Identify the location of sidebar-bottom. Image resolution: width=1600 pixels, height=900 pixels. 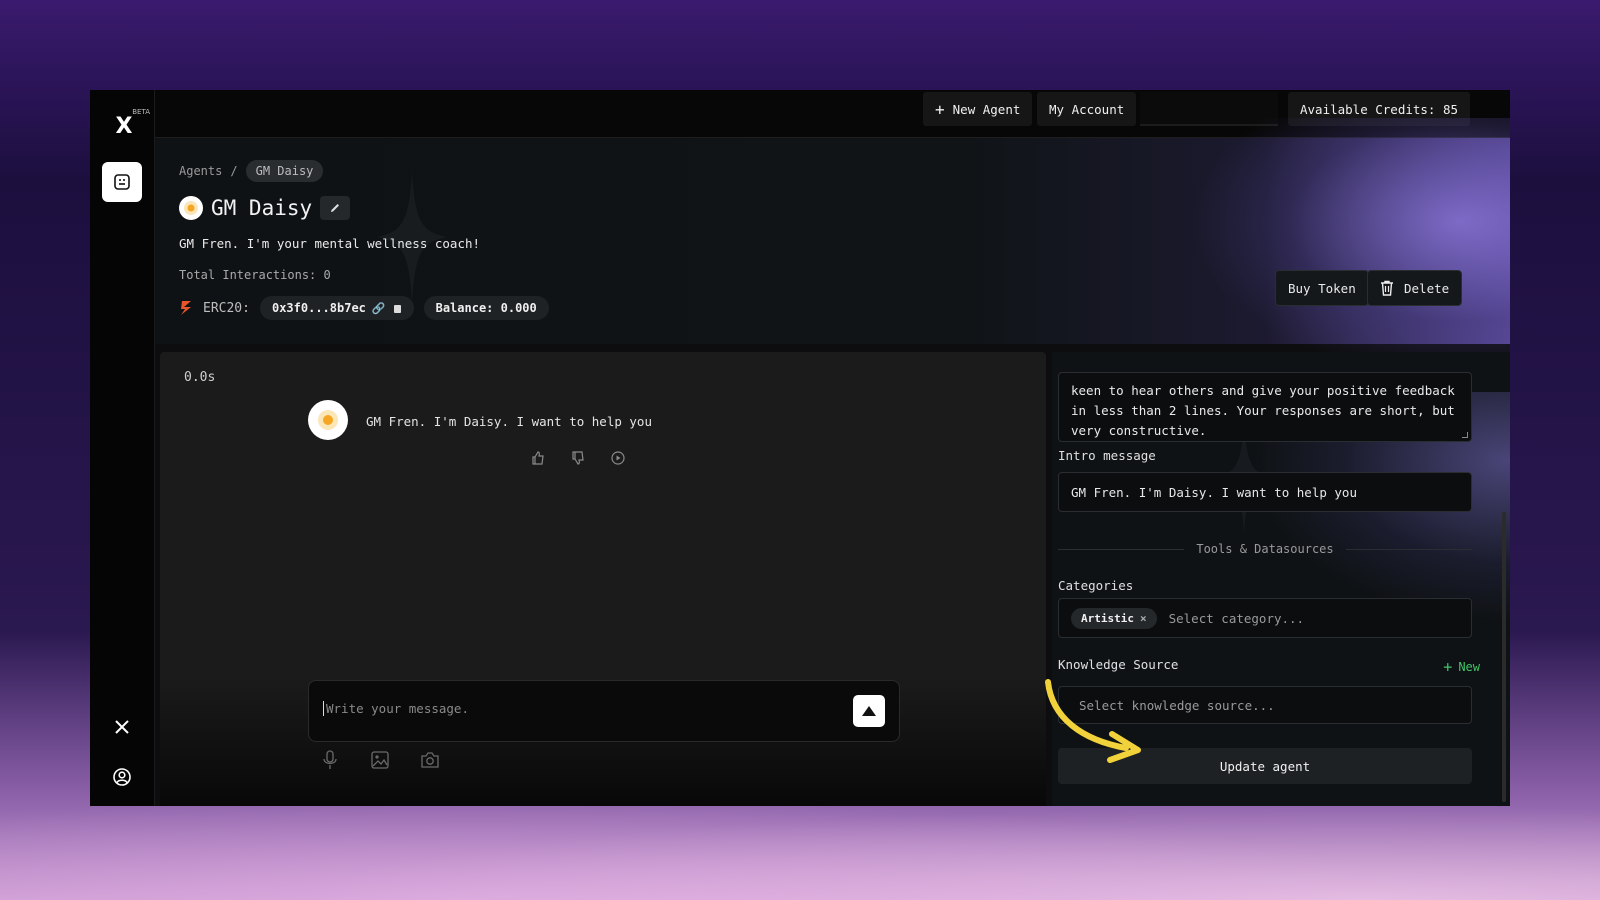
(122, 752).